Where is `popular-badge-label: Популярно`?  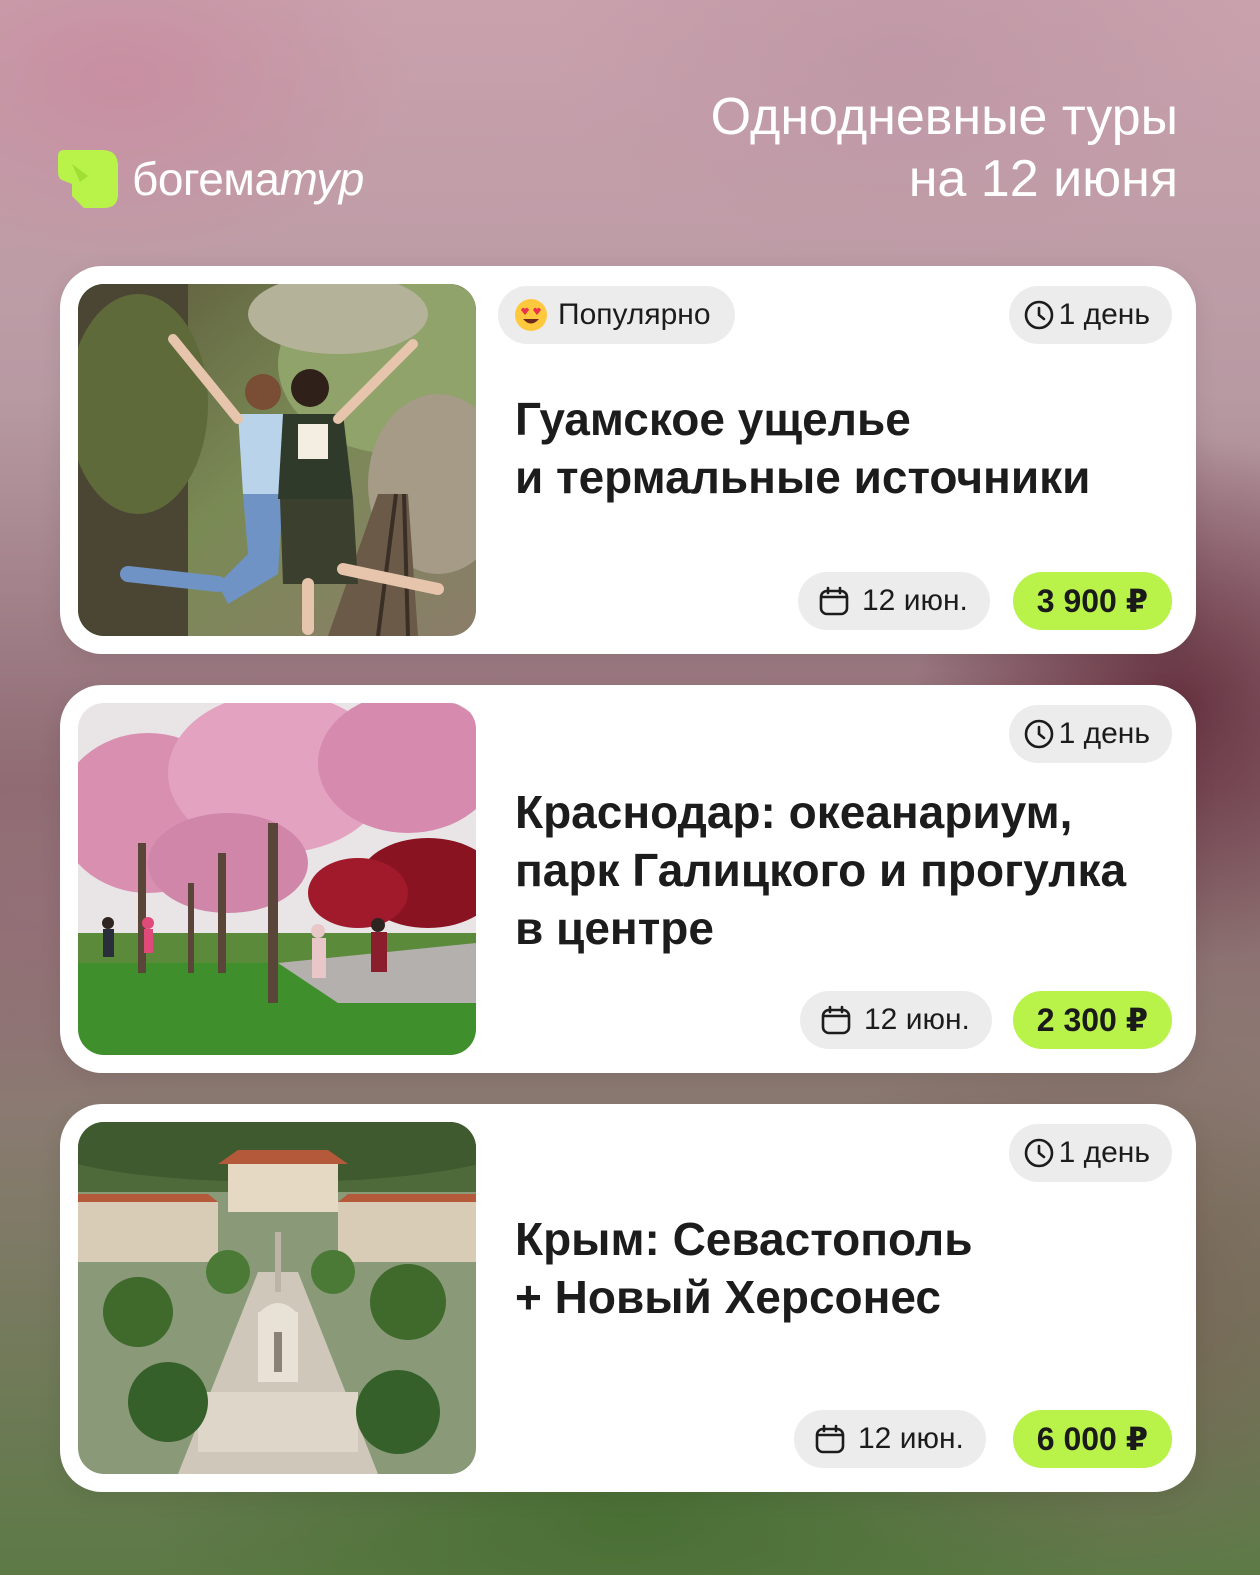 popular-badge-label: Популярно is located at coordinates (634, 314).